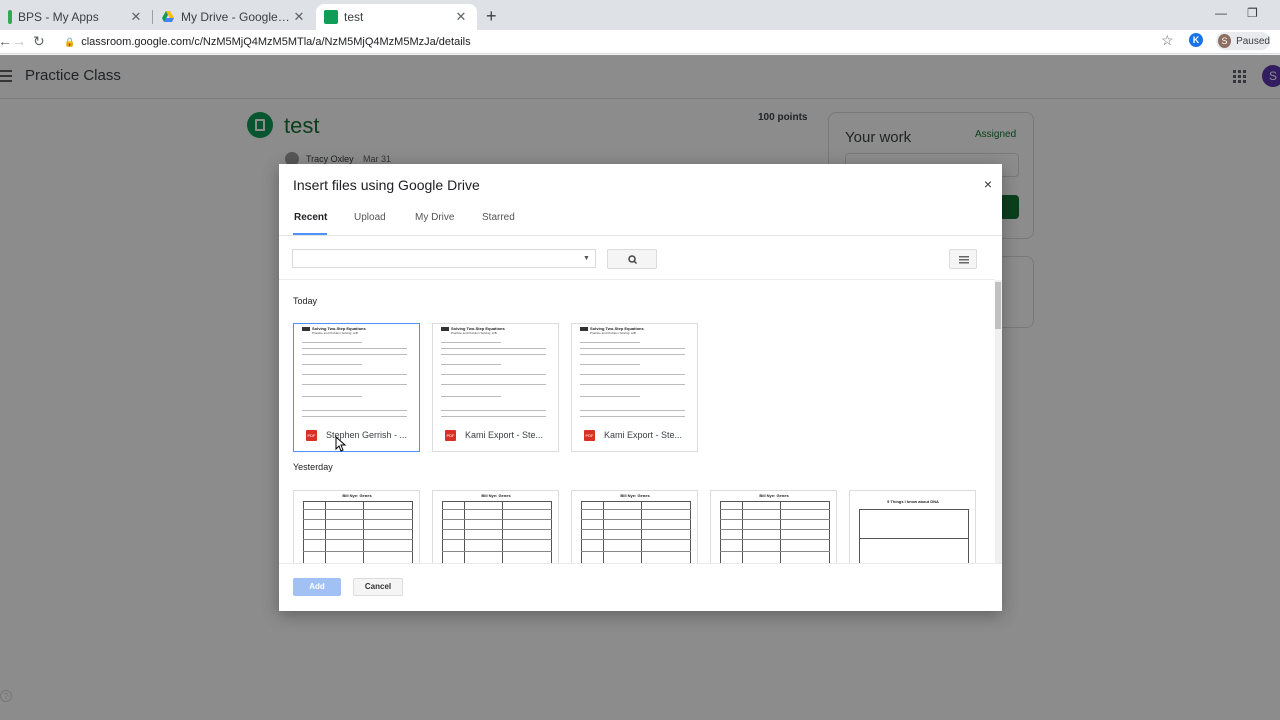  Describe the element at coordinates (6, 696) in the screenshot. I see `help-icon: ?` at that location.